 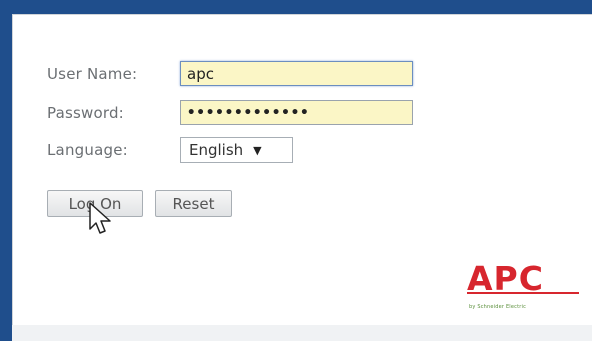 I want to click on panel-bottom-strip, so click(x=302, y=333).